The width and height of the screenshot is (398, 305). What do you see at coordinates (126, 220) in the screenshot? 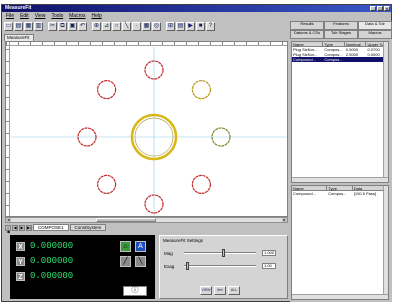
I see `scroll-thumb` at bounding box center [126, 220].